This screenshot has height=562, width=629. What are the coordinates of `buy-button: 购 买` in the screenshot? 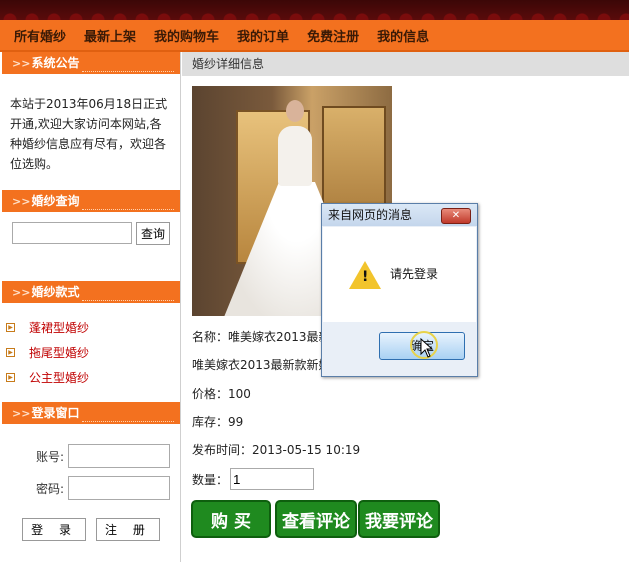 It's located at (231, 519).